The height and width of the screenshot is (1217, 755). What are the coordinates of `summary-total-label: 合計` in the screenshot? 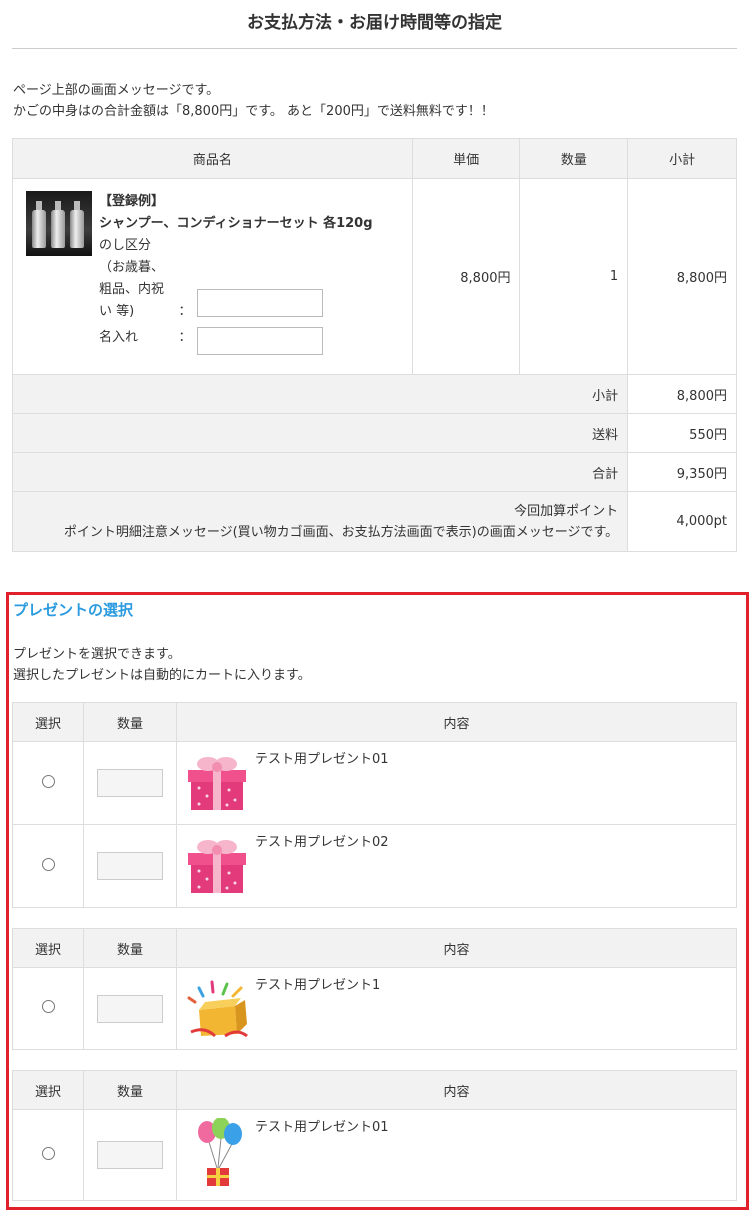 It's located at (320, 472).